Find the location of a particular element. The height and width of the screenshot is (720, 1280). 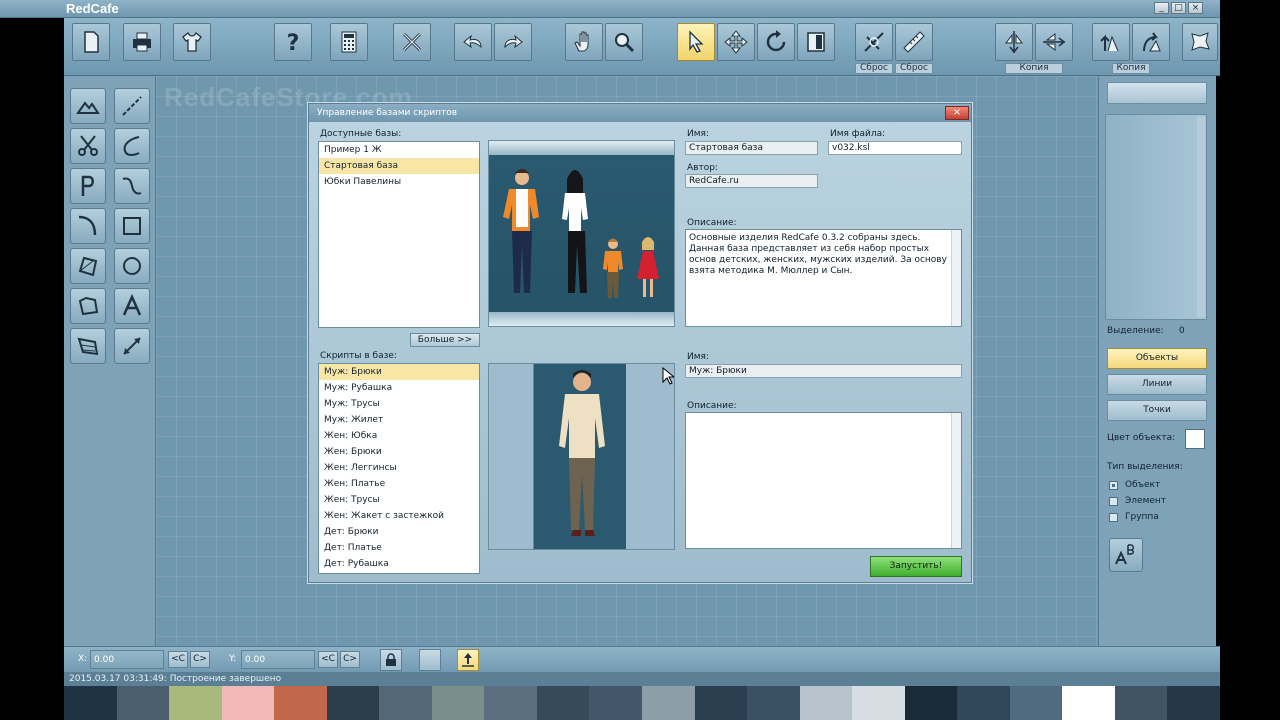

script-list-item: Дет: Брюки is located at coordinates (399, 532).